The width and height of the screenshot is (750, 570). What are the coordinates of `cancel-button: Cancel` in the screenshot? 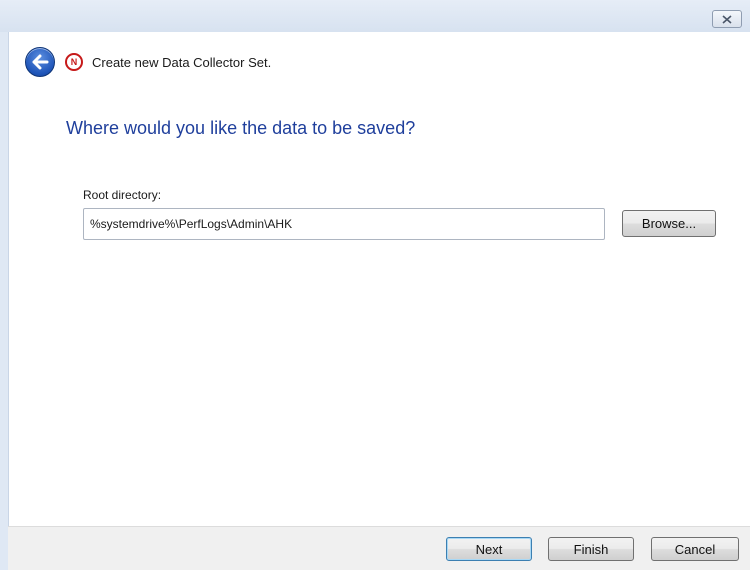 It's located at (695, 549).